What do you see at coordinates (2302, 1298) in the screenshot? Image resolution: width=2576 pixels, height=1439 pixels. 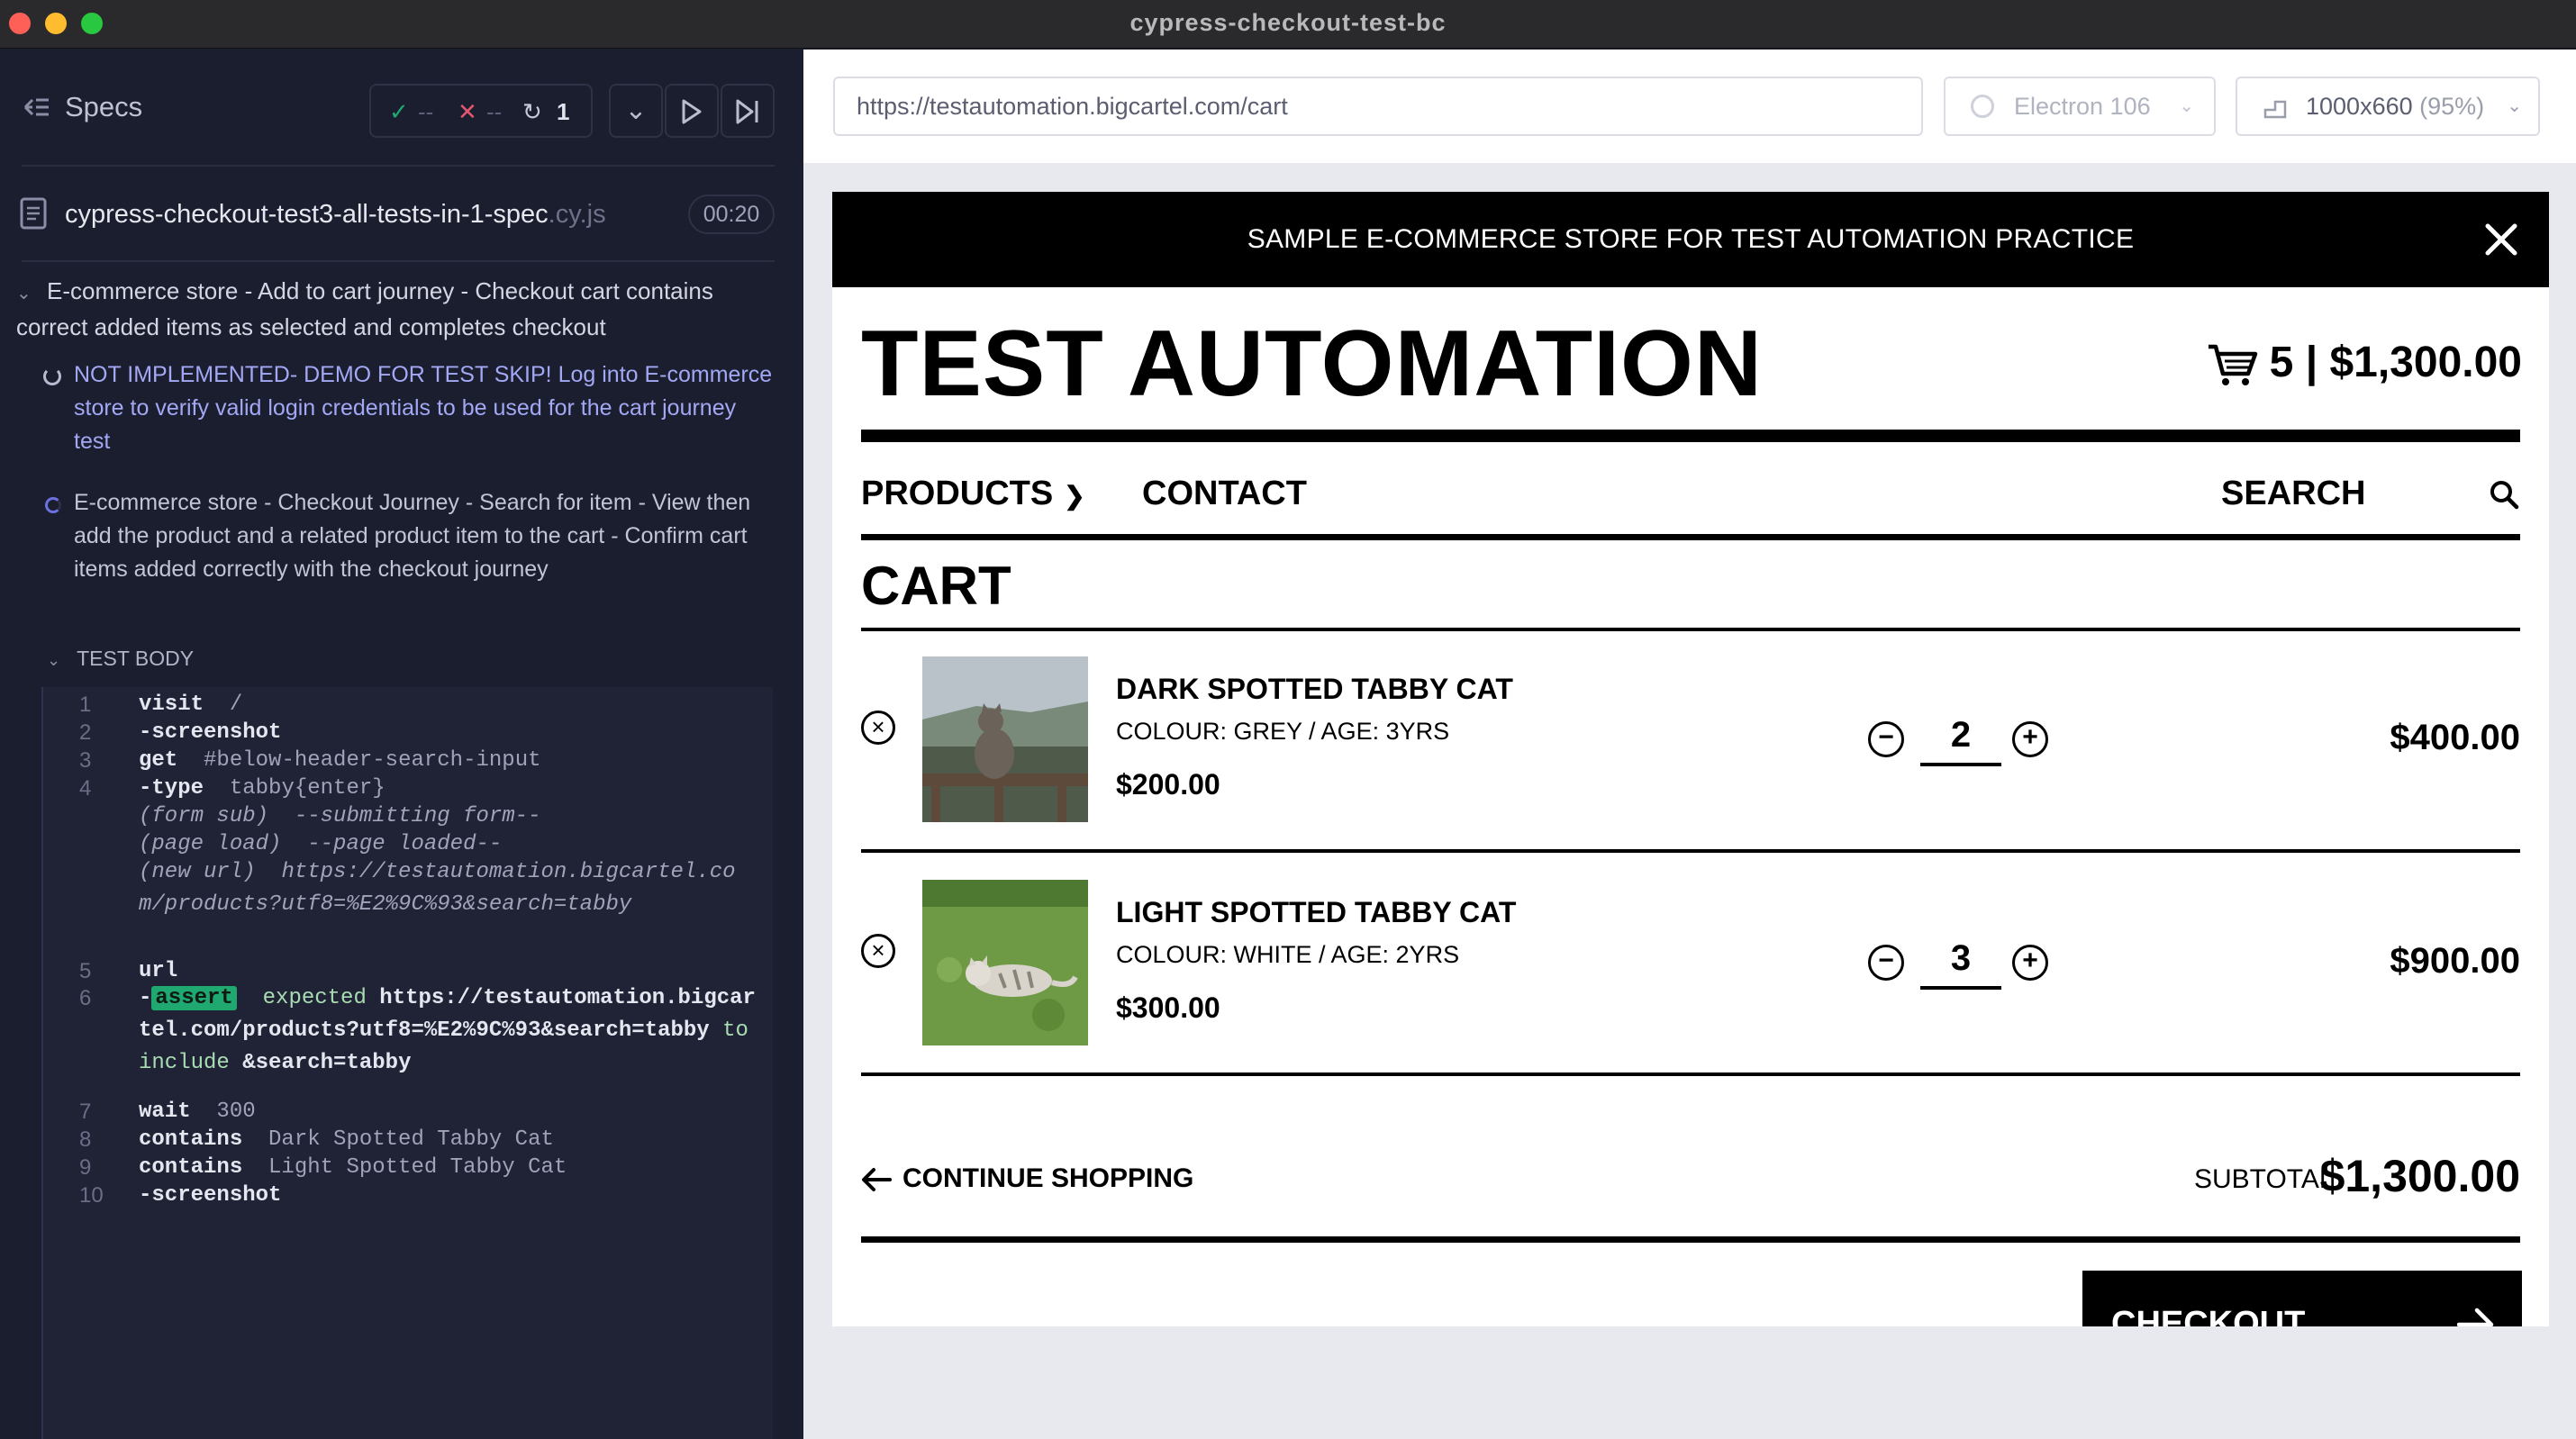 I see `checkout-button: CHECKOUT` at bounding box center [2302, 1298].